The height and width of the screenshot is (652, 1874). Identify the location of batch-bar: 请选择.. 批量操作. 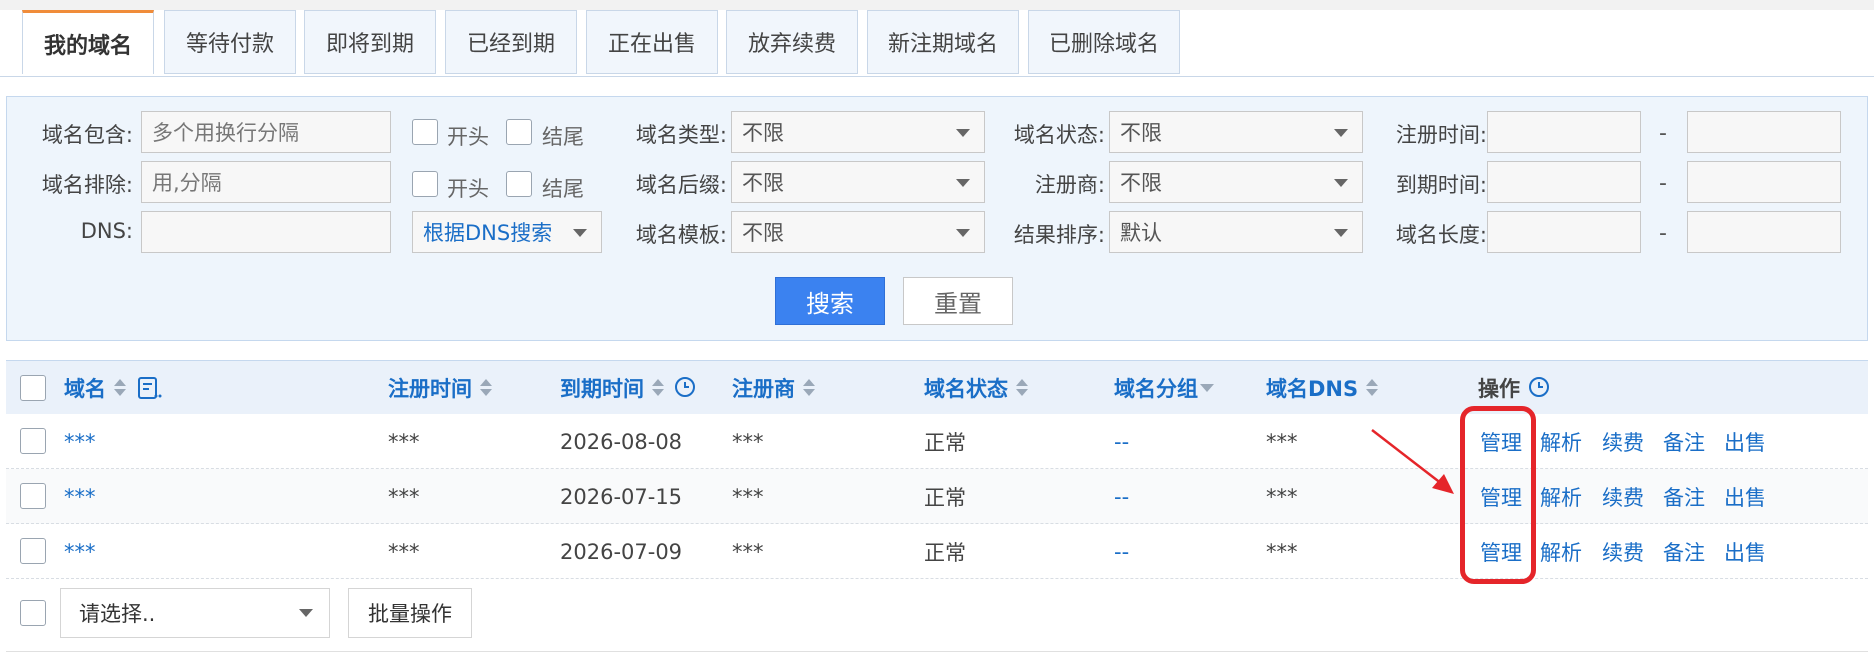
(937, 615).